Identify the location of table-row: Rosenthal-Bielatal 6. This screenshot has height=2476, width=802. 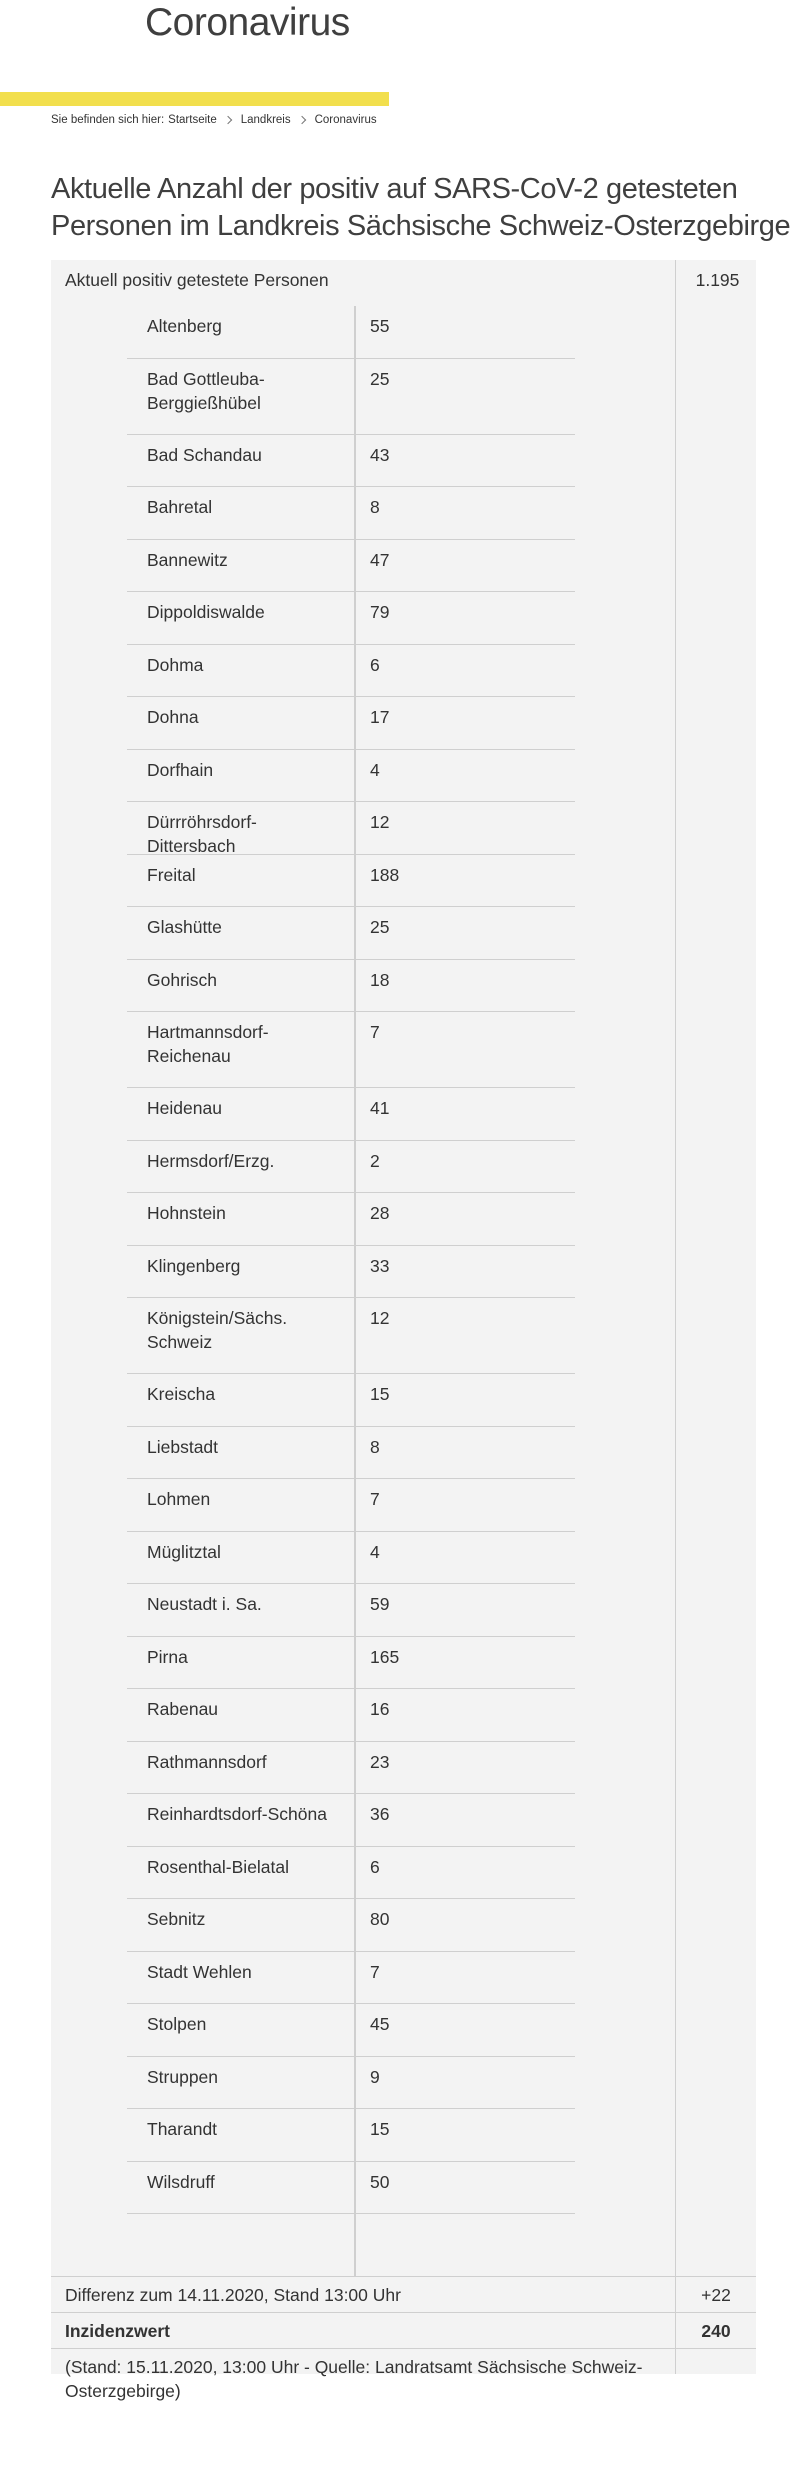
(351, 1873).